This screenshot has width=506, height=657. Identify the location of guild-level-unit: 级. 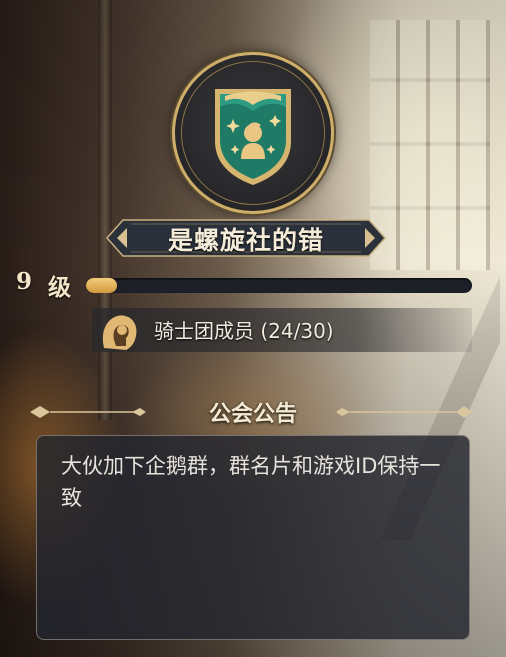
(59, 288).